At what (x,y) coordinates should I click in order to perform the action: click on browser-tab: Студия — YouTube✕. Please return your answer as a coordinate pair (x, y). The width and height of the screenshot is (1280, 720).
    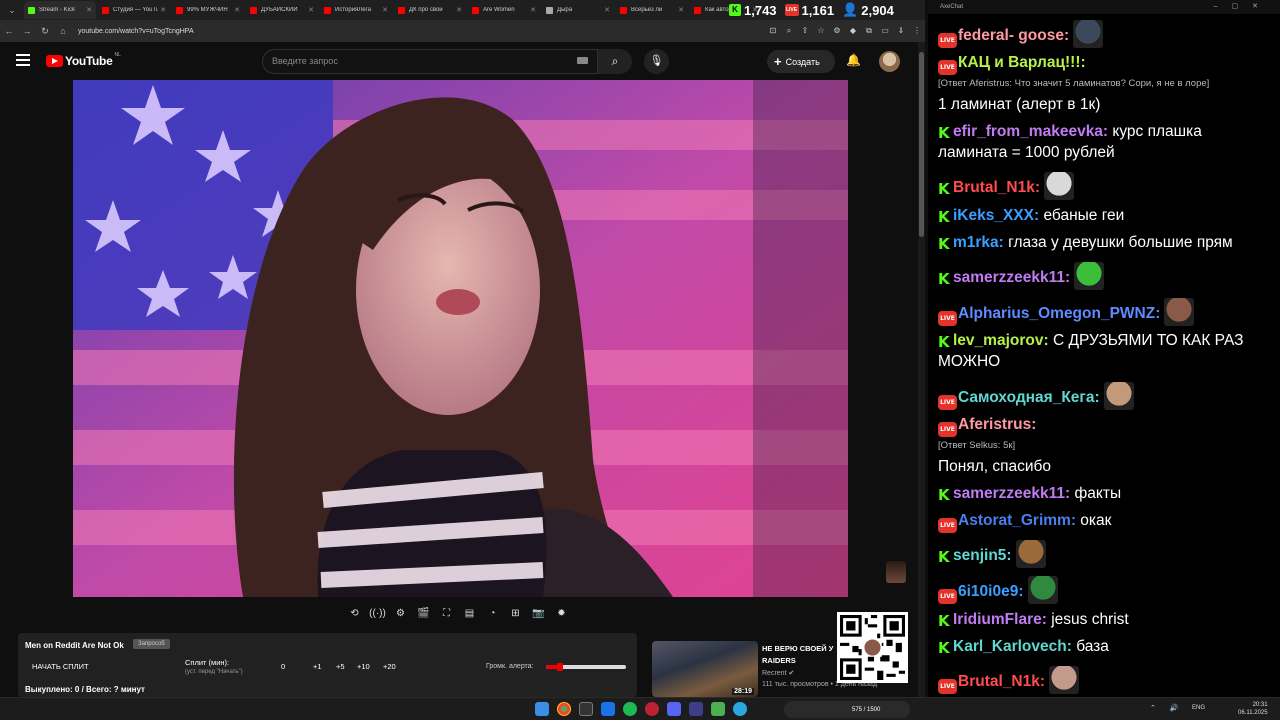
    Looking at the image, I should click on (134, 10).